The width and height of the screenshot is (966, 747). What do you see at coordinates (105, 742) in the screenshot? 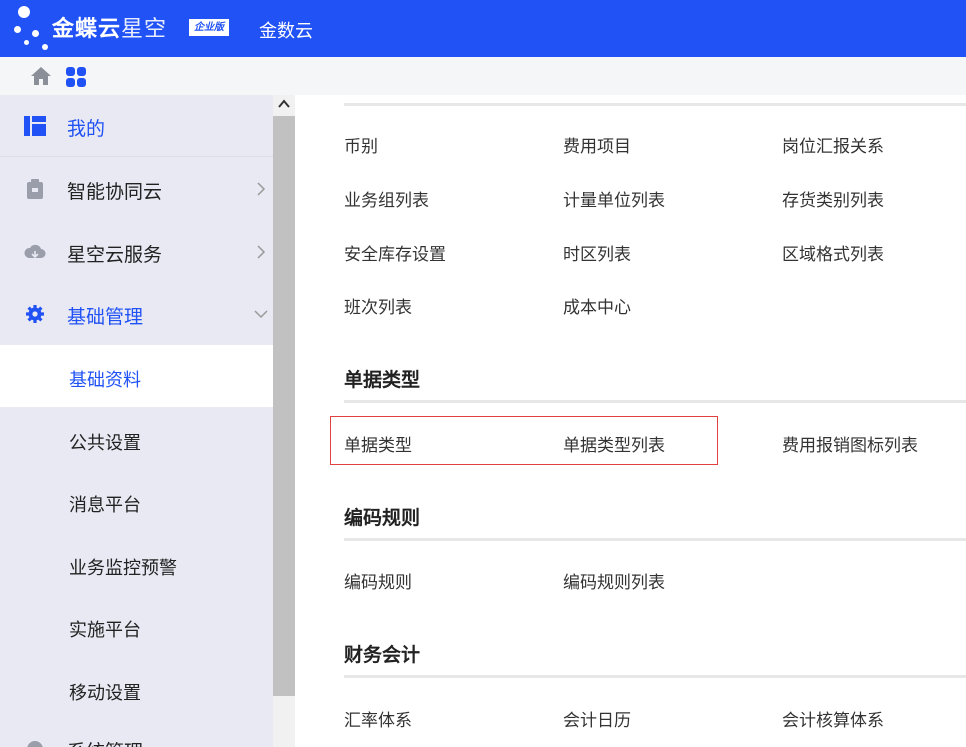
I see `sidebar-item-label: 系统管理` at bounding box center [105, 742].